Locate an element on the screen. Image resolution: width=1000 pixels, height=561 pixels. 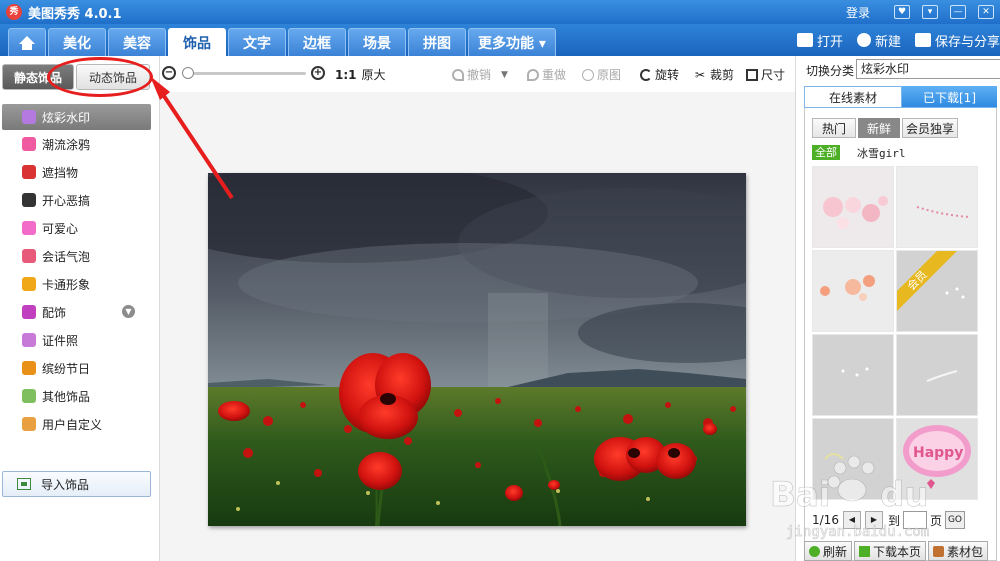
close-icon: ✕ is located at coordinates (986, 12).